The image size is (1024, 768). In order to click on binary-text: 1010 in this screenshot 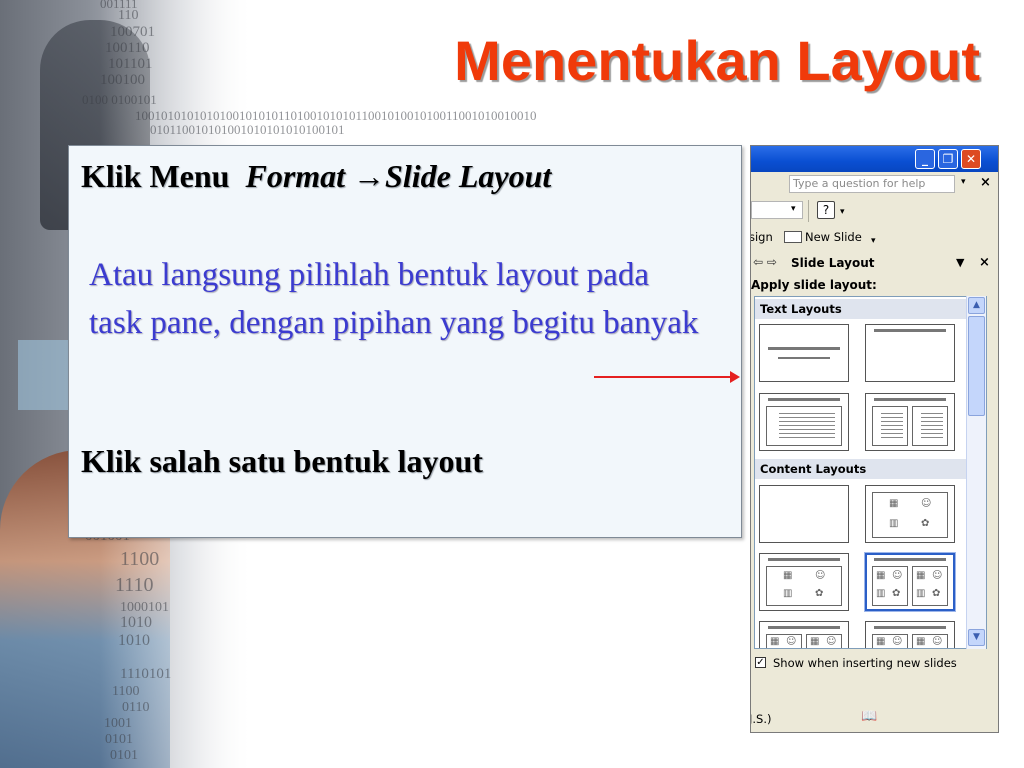, I will do `click(134, 640)`.